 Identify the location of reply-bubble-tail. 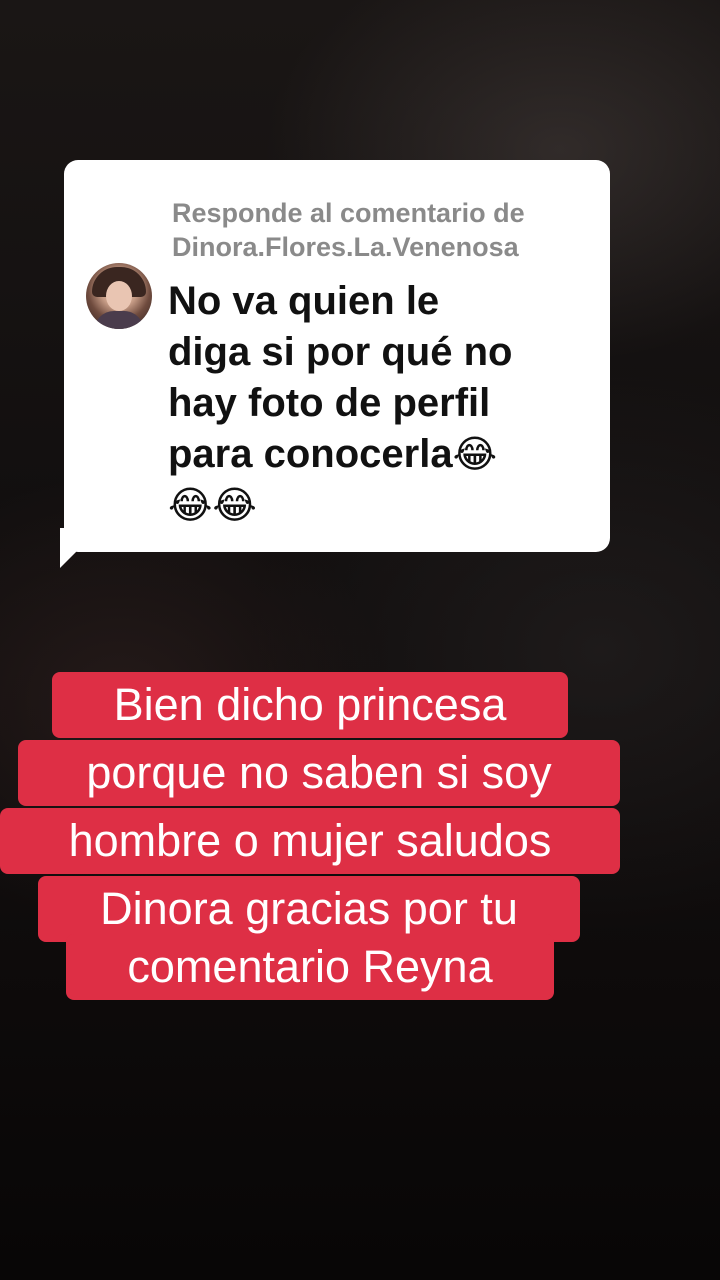
(80, 548).